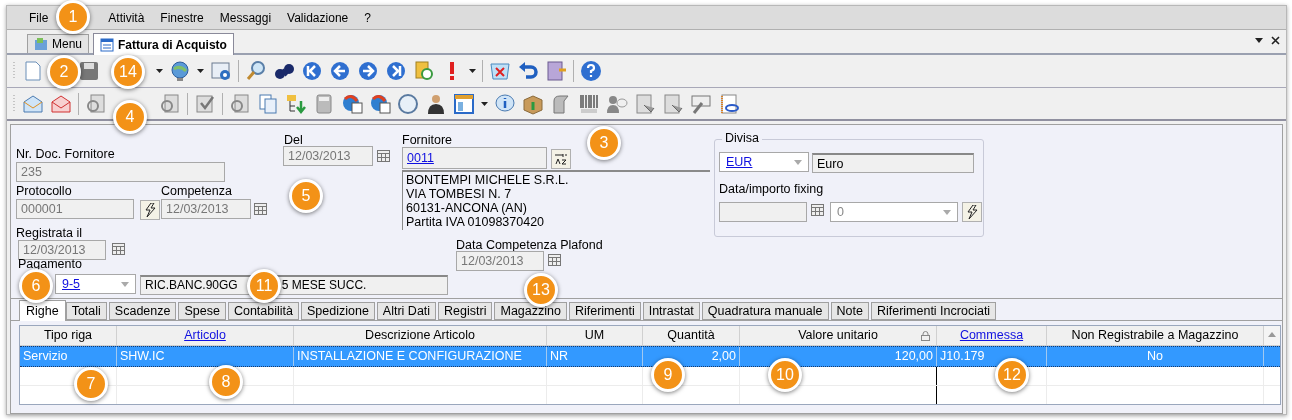 The image size is (1292, 420). What do you see at coordinates (406, 311) in the screenshot?
I see `tab: Altri Dati` at bounding box center [406, 311].